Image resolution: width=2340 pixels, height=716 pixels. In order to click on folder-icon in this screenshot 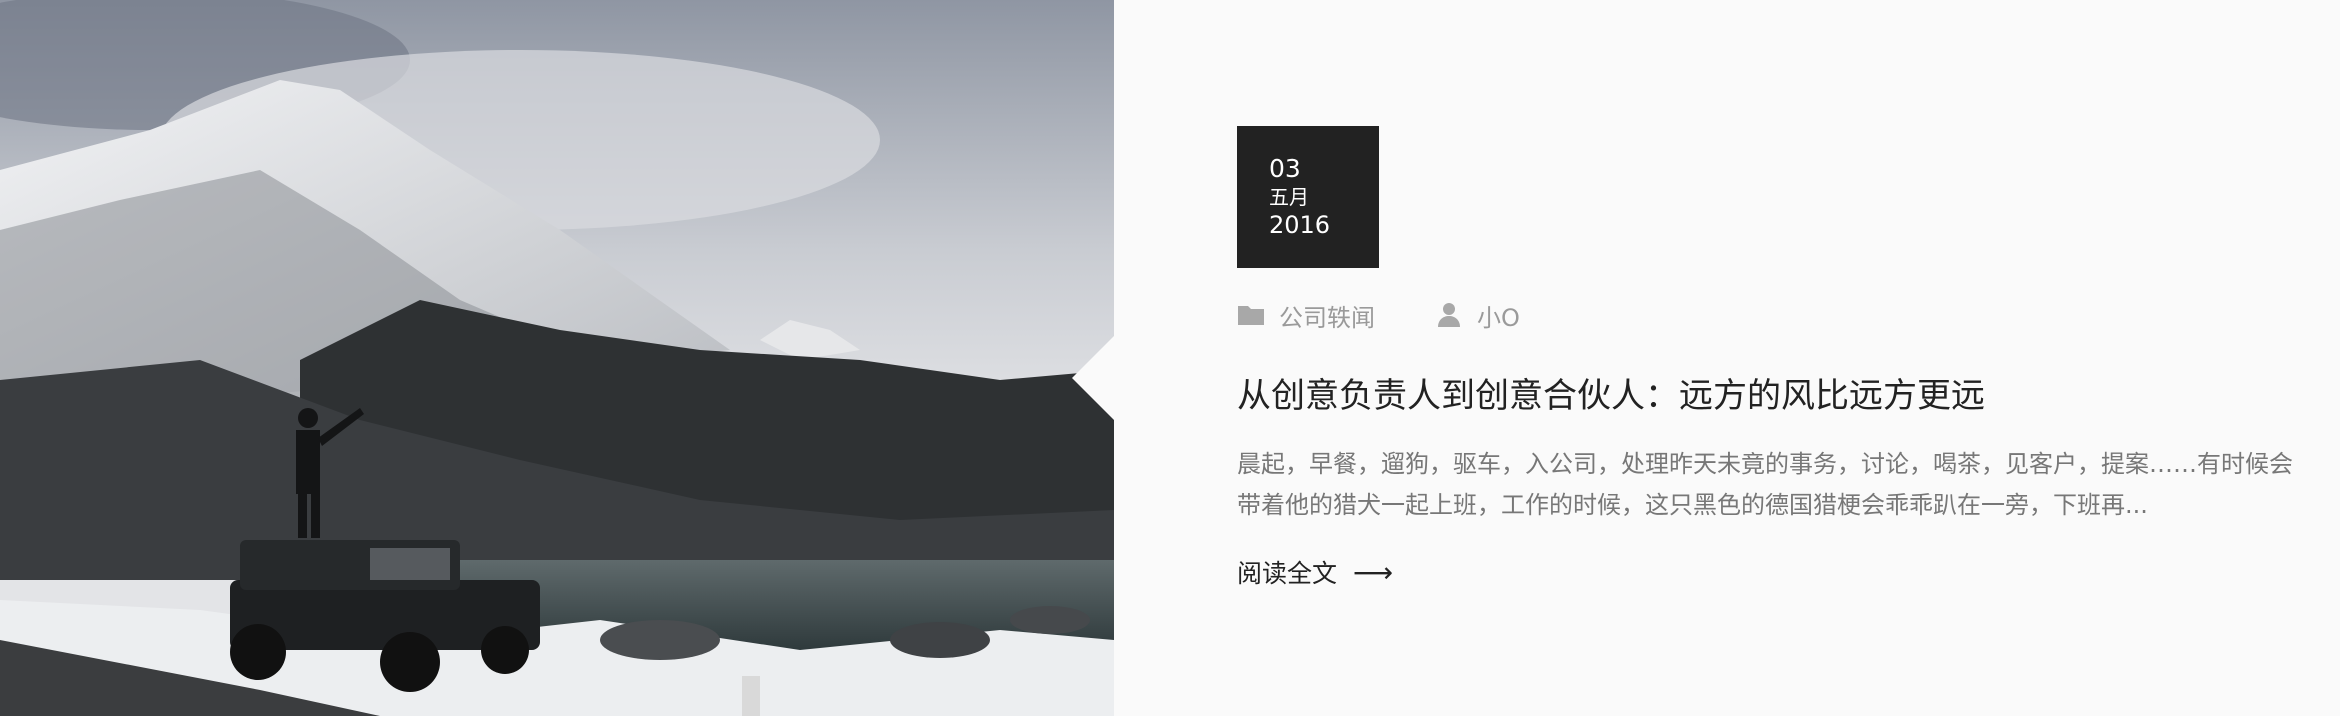, I will do `click(1251, 315)`.